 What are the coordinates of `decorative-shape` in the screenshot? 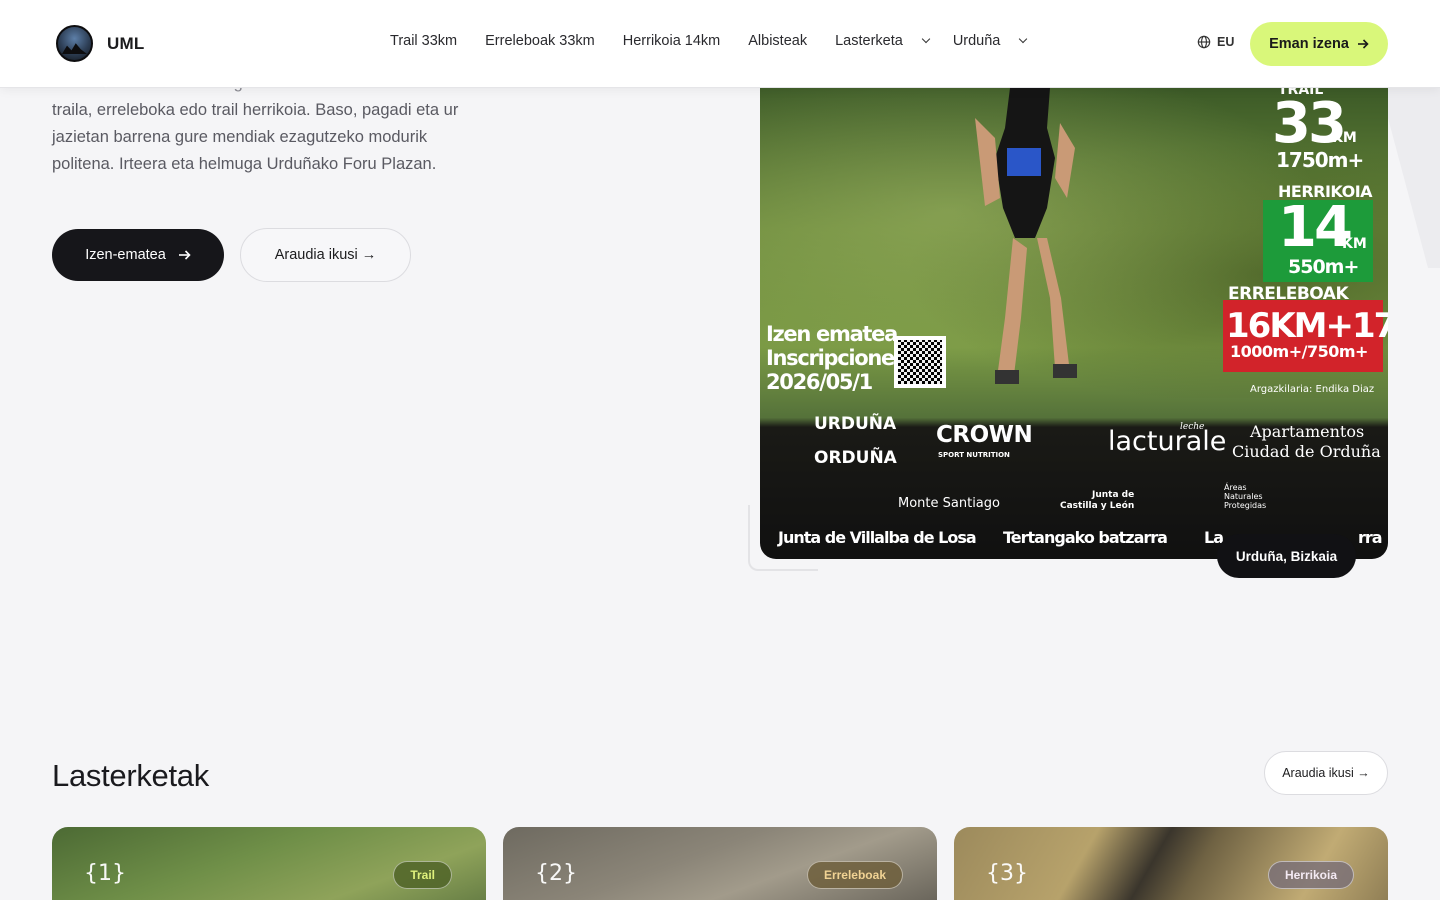 It's located at (1410, 178).